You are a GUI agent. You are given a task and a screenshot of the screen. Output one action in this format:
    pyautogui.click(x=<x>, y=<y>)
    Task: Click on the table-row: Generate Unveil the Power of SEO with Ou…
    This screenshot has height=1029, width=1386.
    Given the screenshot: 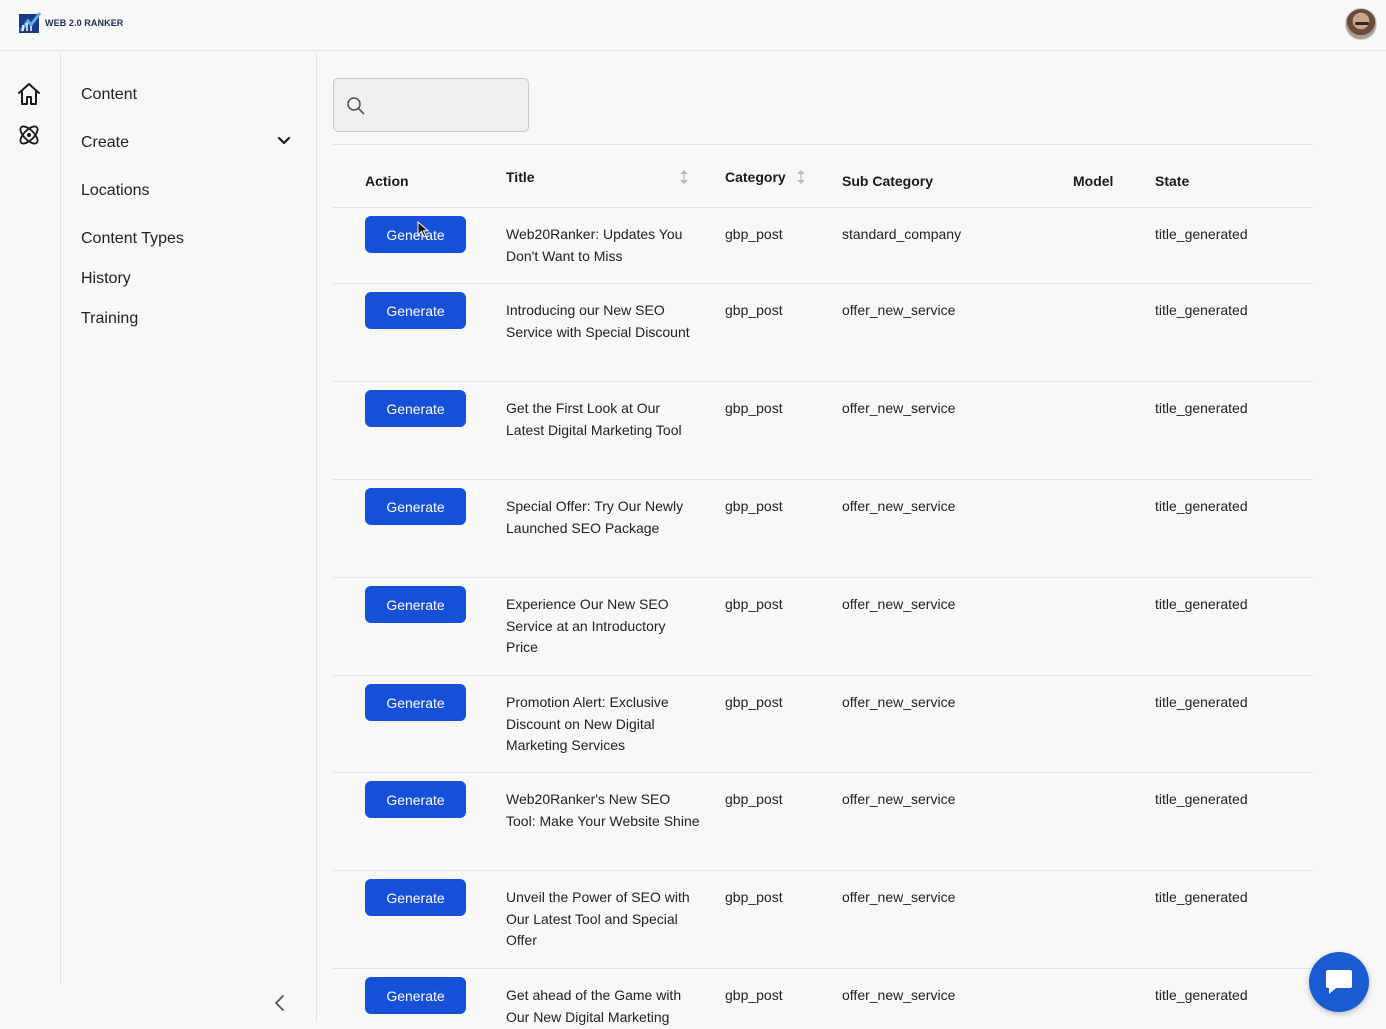 What is the action you would take?
    pyautogui.click(x=823, y=920)
    